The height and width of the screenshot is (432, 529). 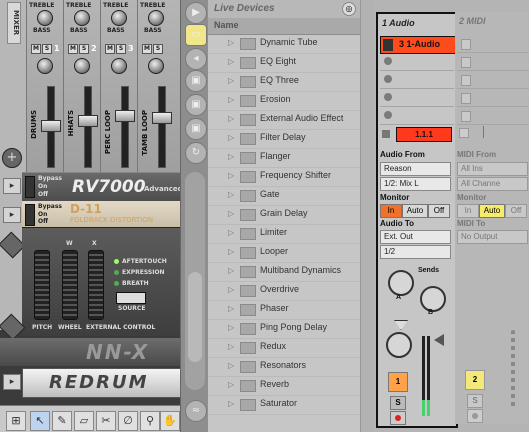 What do you see at coordinates (128, 421) in the screenshot?
I see `mute-tool-icon: ∅` at bounding box center [128, 421].